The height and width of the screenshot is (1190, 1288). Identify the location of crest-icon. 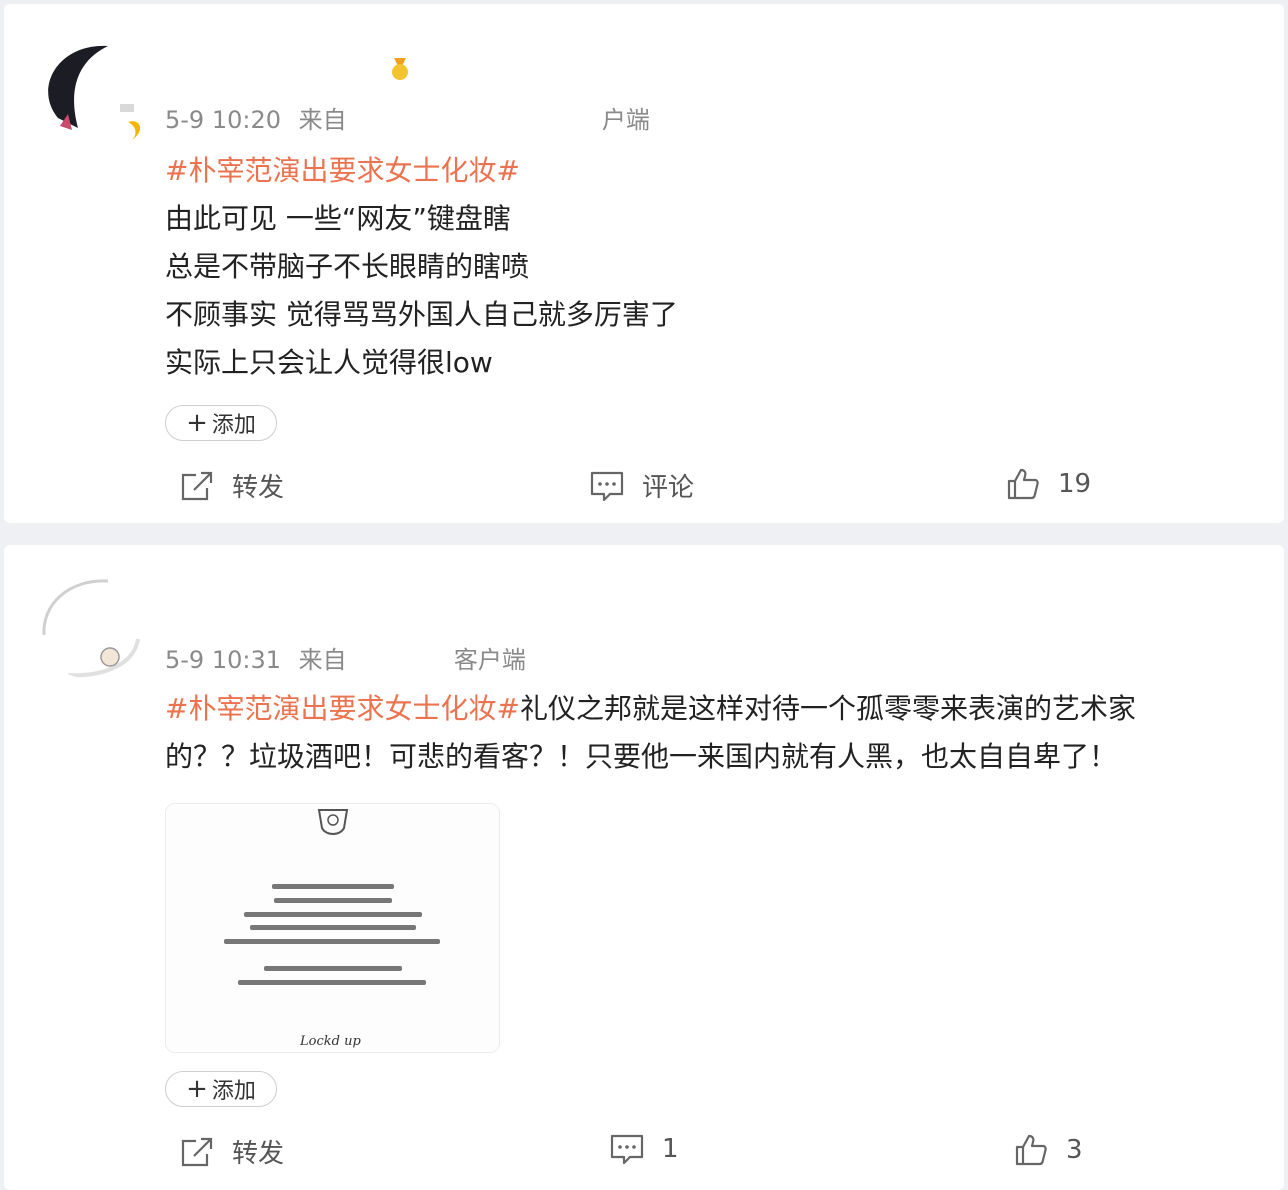
(333, 822).